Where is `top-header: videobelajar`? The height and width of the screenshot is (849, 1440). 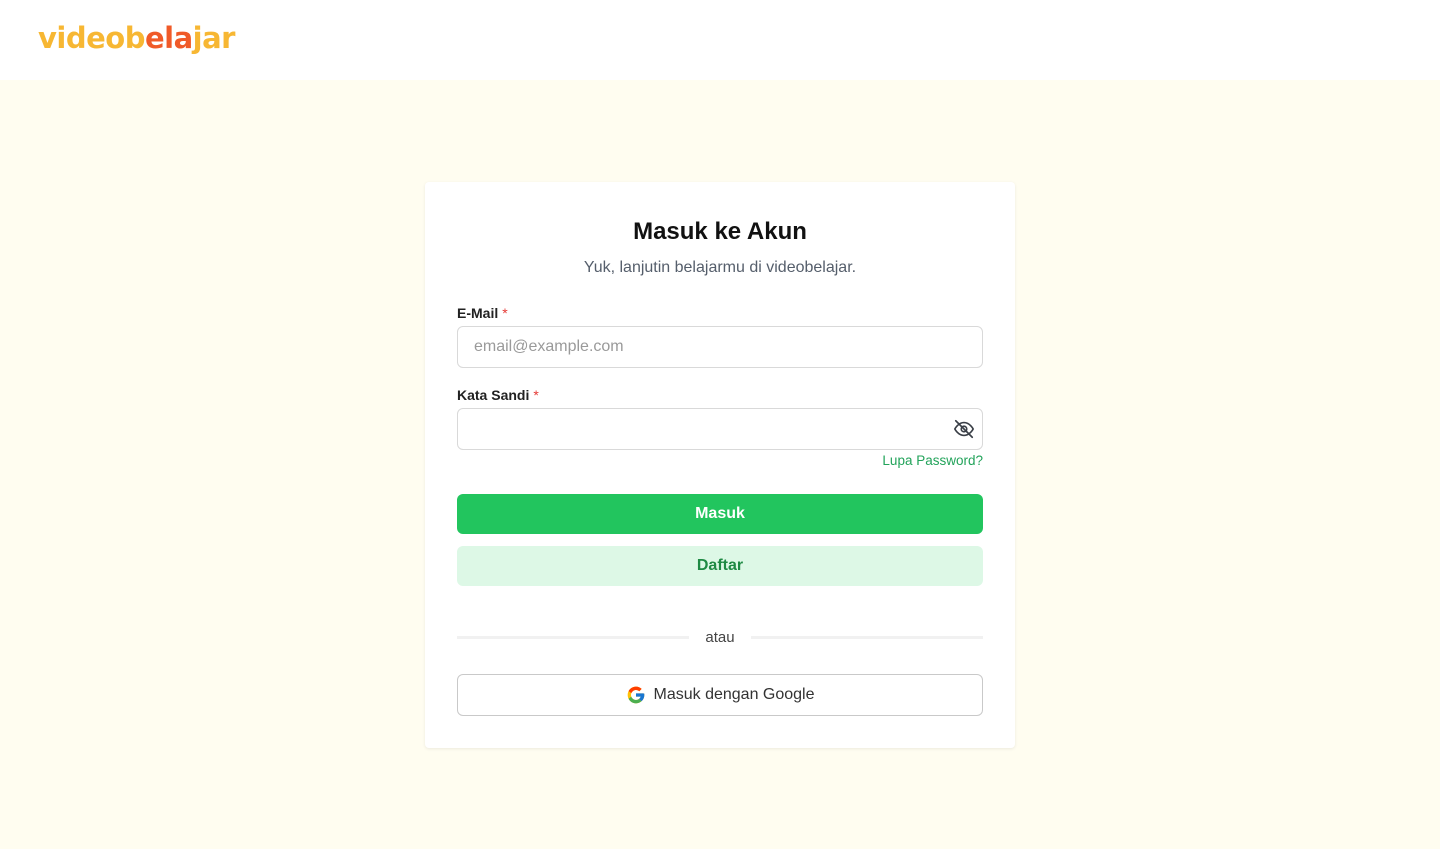 top-header: videobelajar is located at coordinates (720, 40).